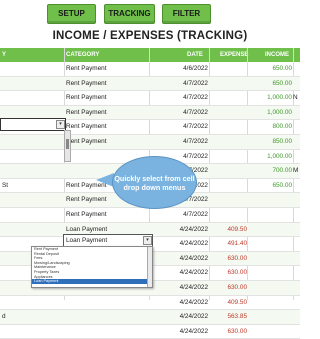  I want to click on filter-button: FILTER, so click(186, 14).